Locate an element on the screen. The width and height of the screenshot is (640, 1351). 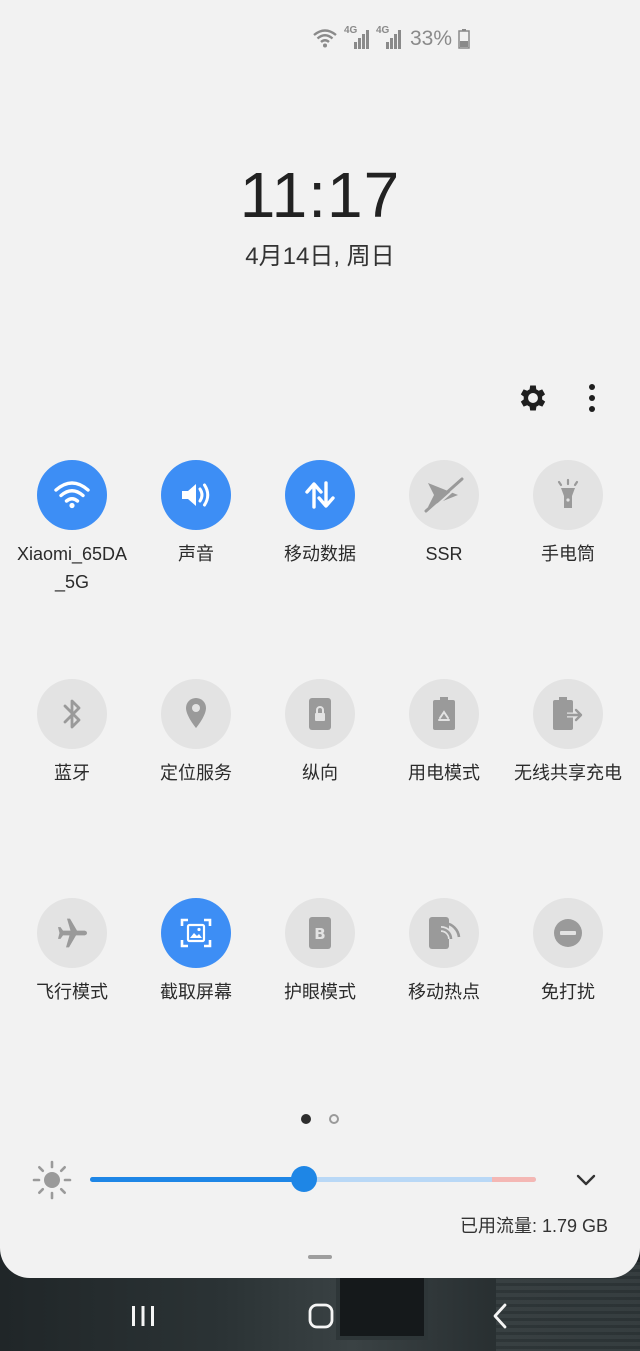
svg-text: B is located at coordinates (319, 934).